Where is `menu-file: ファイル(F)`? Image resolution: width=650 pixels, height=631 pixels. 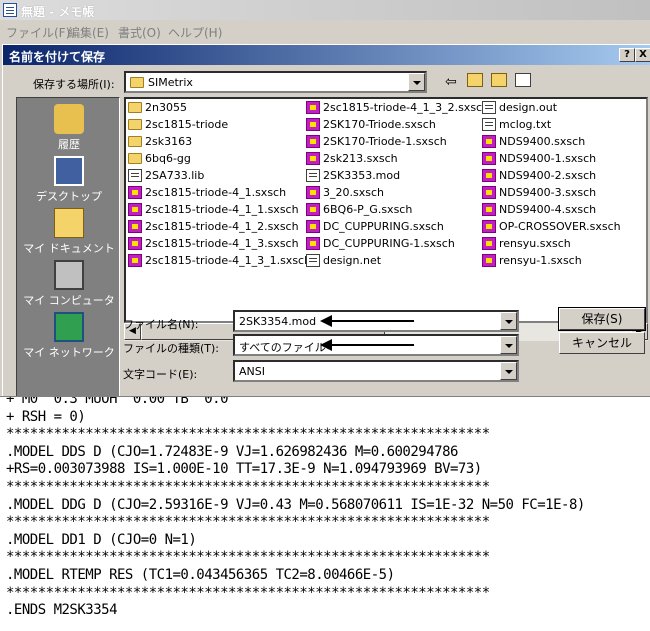 menu-file: ファイル(F) is located at coordinates (38, 32).